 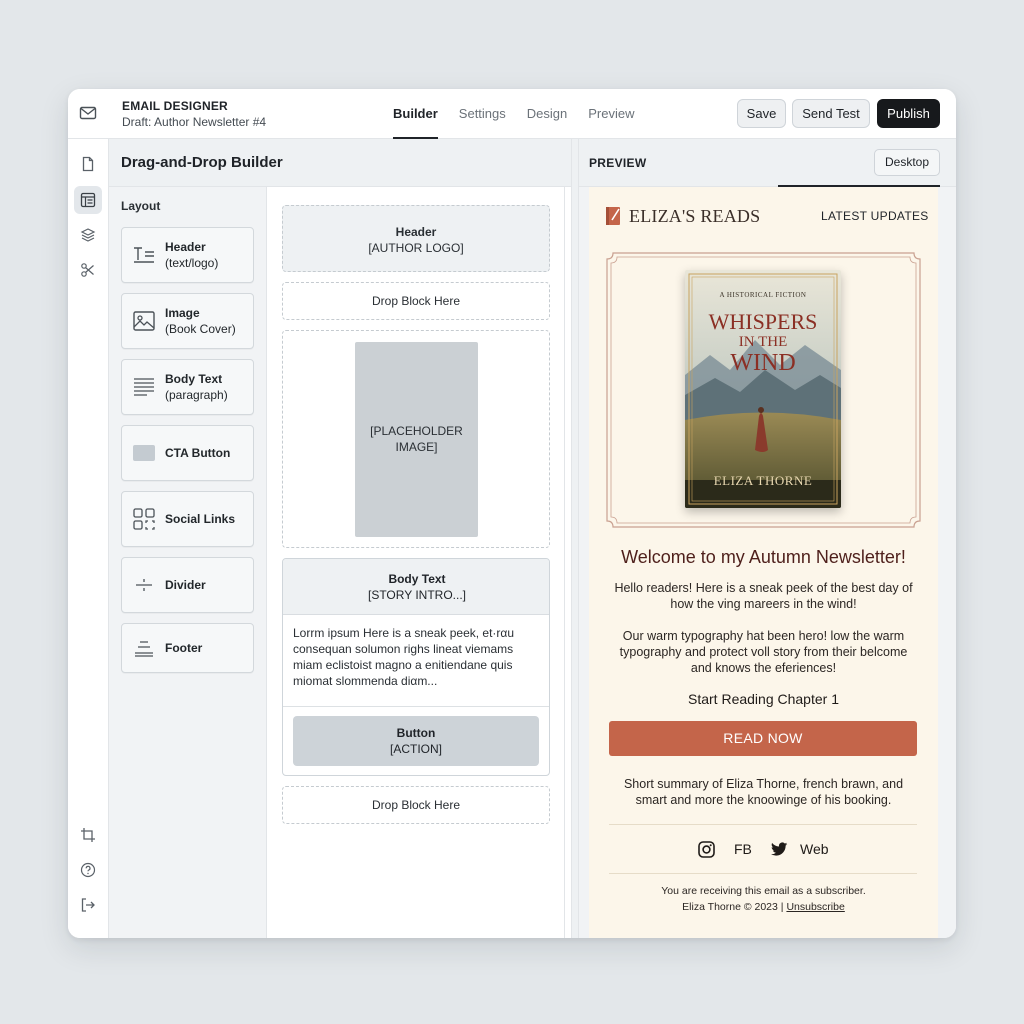 I want to click on button-block: Button [ACTION], so click(x=416, y=741).